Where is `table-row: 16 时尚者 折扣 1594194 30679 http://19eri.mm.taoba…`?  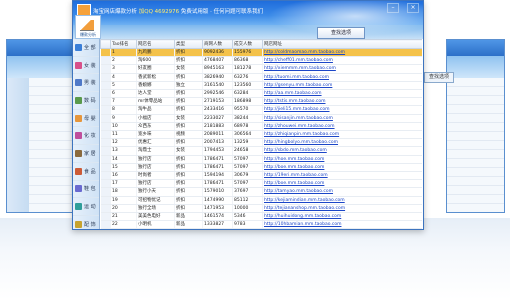
table-row: 16 时尚者 折扣 1594194 30679 http://19eri.mm.taoba… is located at coordinates (261, 176).